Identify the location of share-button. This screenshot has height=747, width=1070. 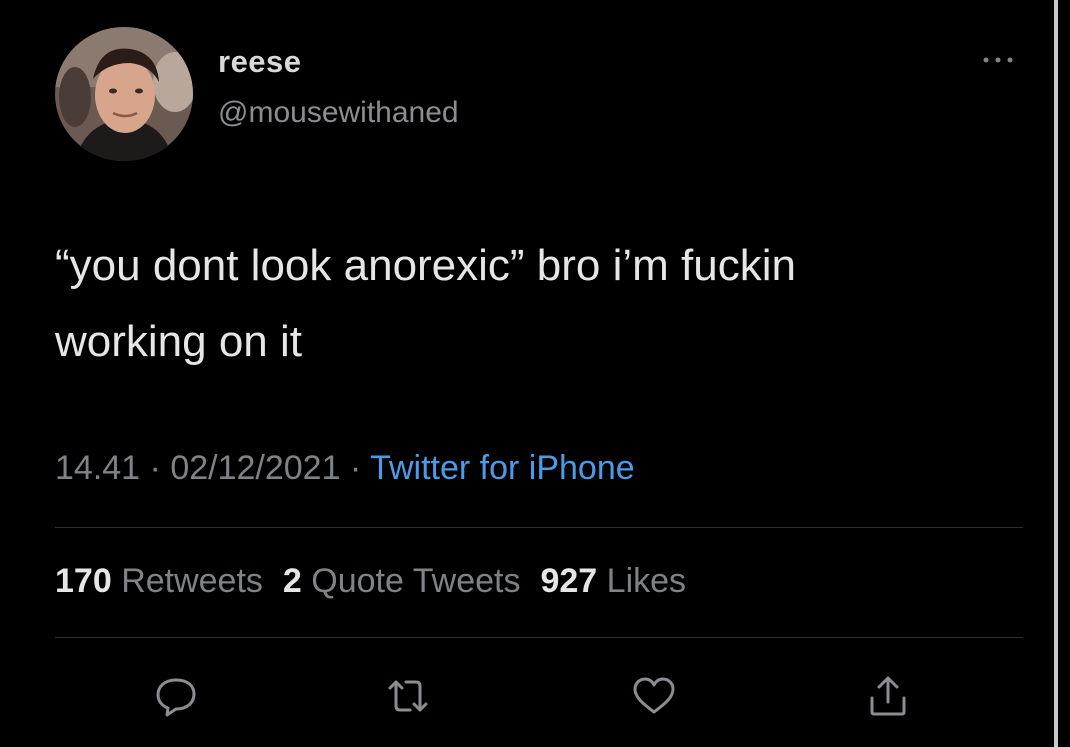
(888, 696).